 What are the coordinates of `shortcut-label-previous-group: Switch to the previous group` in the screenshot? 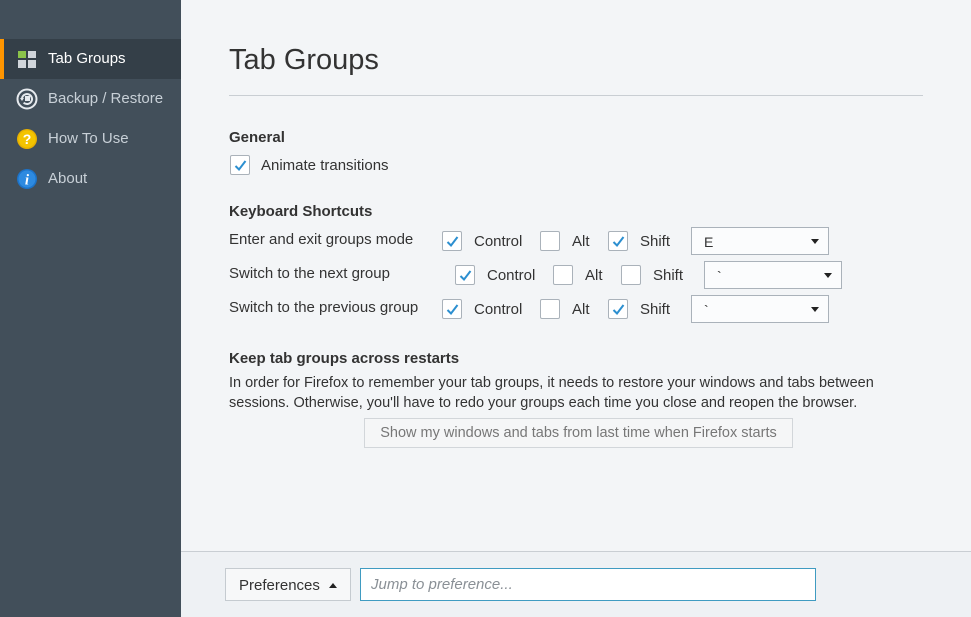 It's located at (324, 307).